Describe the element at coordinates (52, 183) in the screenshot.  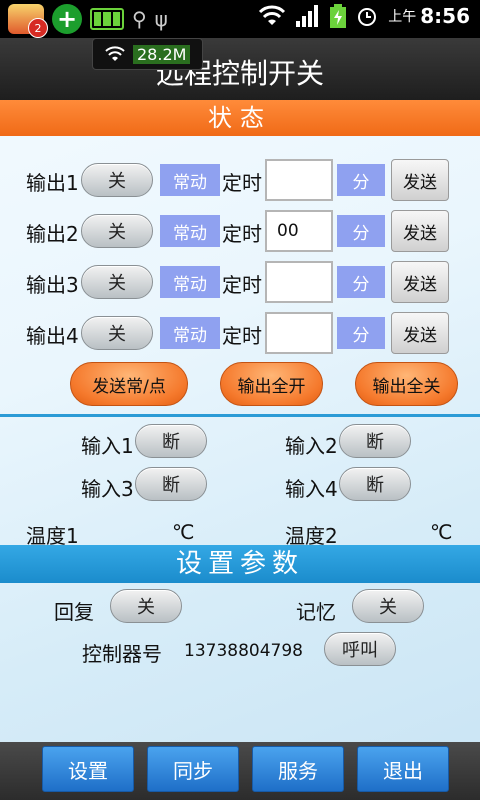
I see `output-label: 输出1` at that location.